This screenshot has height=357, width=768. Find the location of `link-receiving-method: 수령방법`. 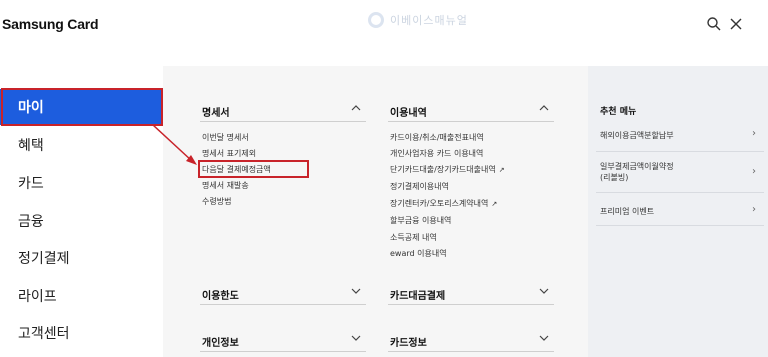

link-receiving-method: 수령방법 is located at coordinates (216, 201).